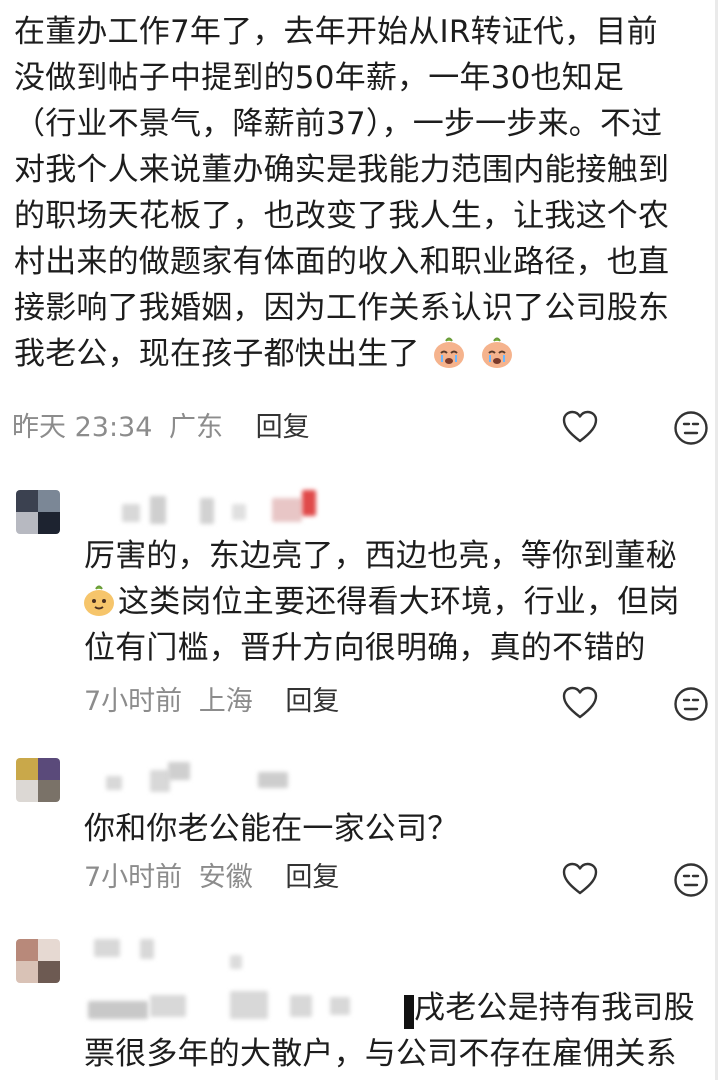  Describe the element at coordinates (342, 262) in the screenshot. I see `comment-line: 村出来的做题家有体面的收入和职业路径，也直` at that location.